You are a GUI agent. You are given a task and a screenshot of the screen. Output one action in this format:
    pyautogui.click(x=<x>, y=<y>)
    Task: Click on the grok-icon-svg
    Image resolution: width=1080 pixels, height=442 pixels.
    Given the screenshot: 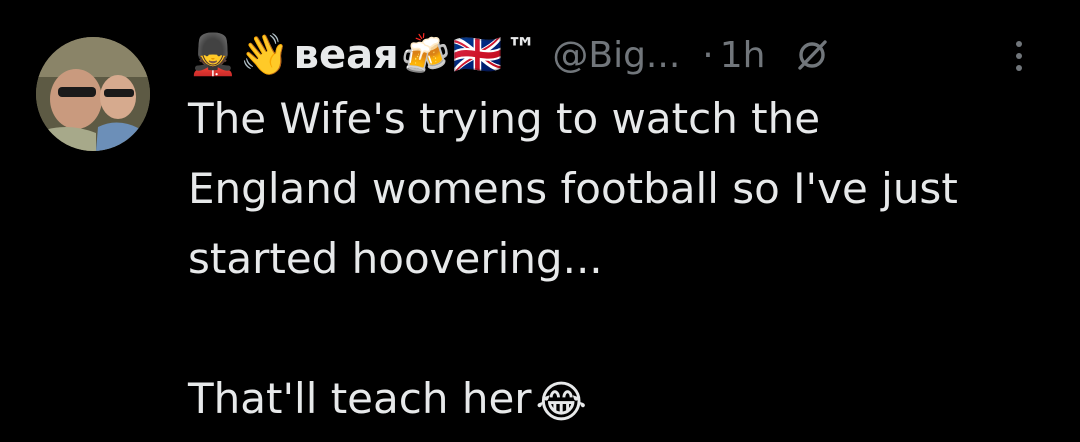 What is the action you would take?
    pyautogui.click(x=813, y=55)
    